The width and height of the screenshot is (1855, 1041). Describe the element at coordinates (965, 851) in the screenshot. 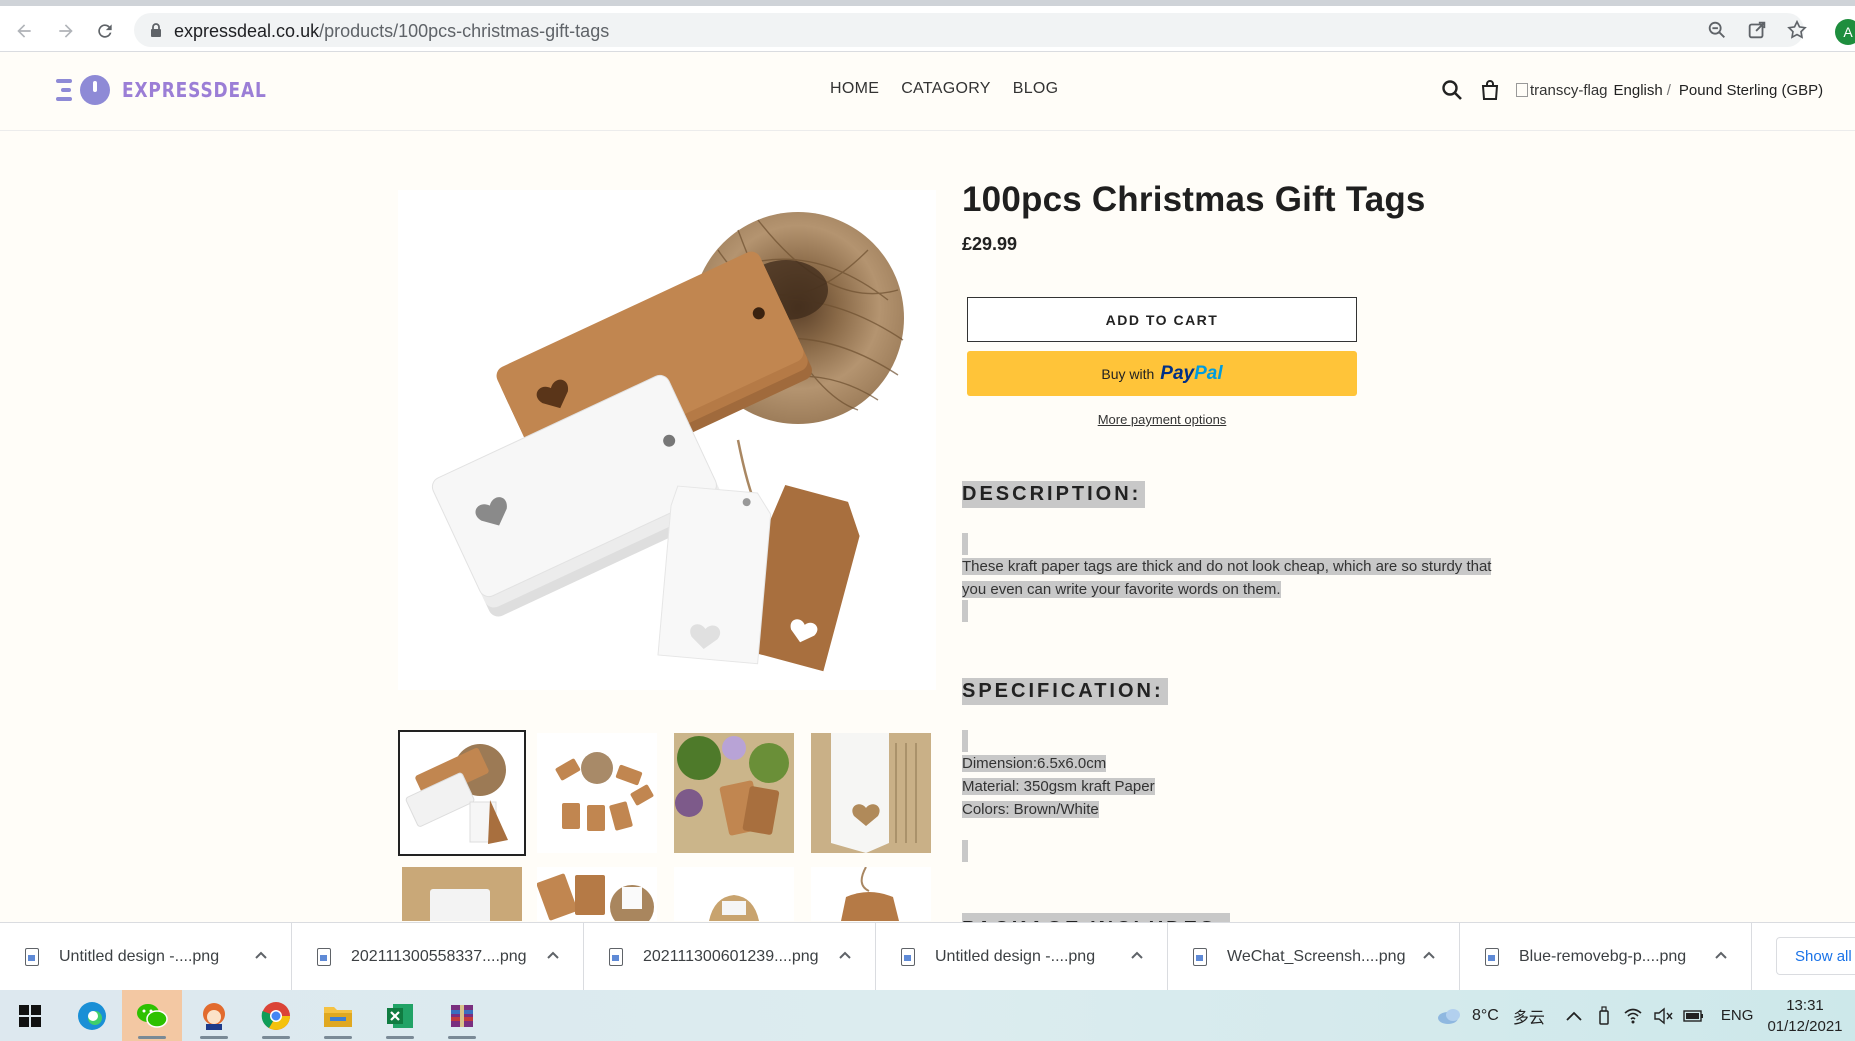

I see `selection-marker` at that location.